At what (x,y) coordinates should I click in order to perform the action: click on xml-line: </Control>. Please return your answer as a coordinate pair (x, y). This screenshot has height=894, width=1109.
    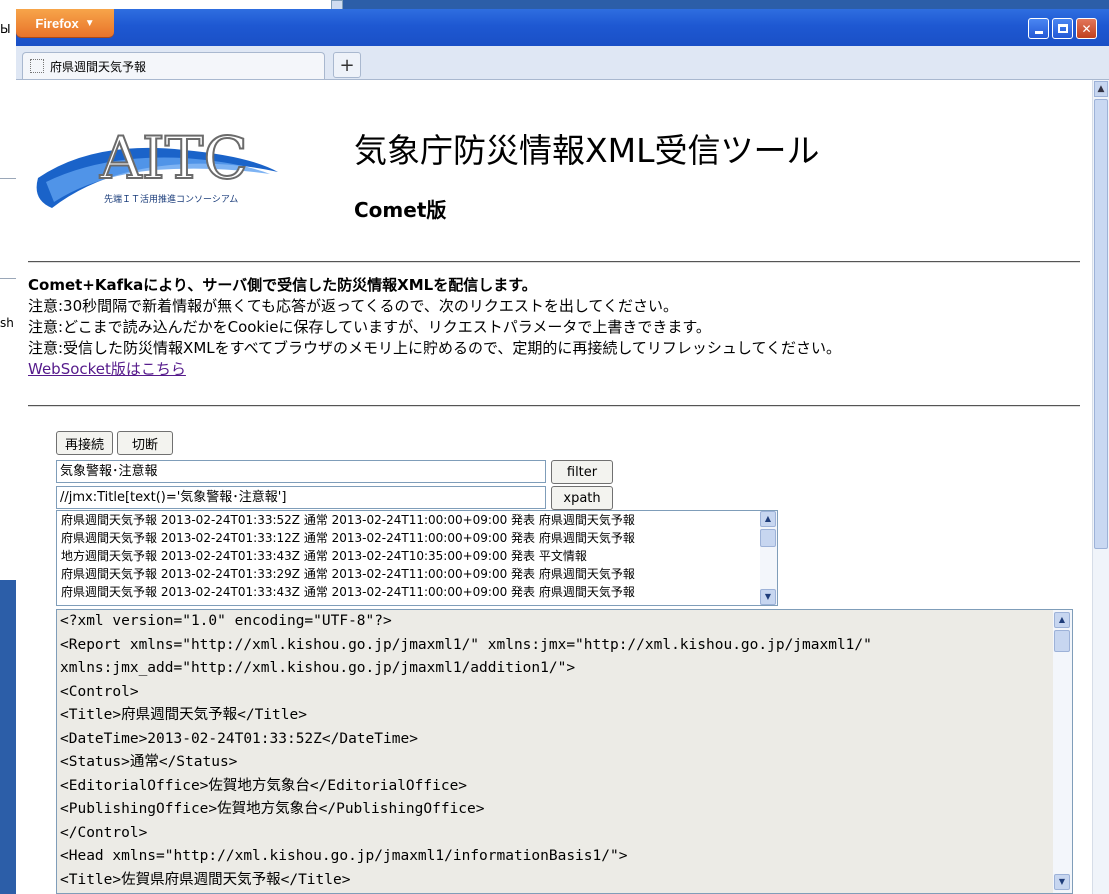
    Looking at the image, I should click on (104, 832).